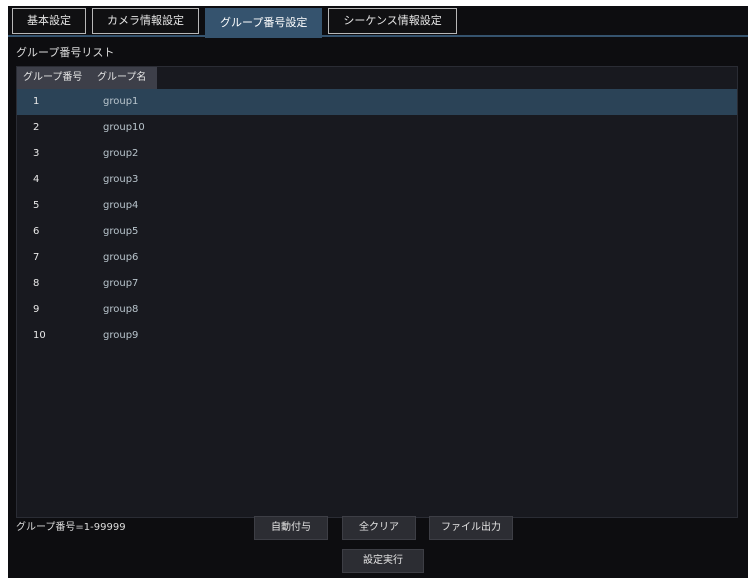 The height and width of the screenshot is (582, 755). I want to click on table-header: グループ番号 グループ名, so click(87, 78).